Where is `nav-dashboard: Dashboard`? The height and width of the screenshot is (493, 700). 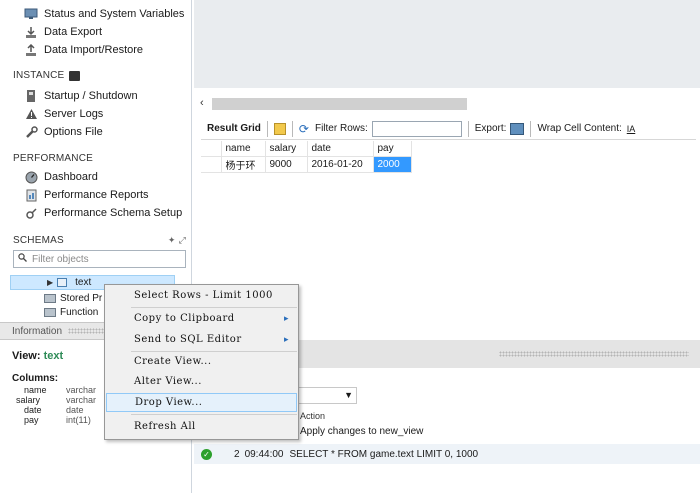 nav-dashboard: Dashboard is located at coordinates (61, 177).